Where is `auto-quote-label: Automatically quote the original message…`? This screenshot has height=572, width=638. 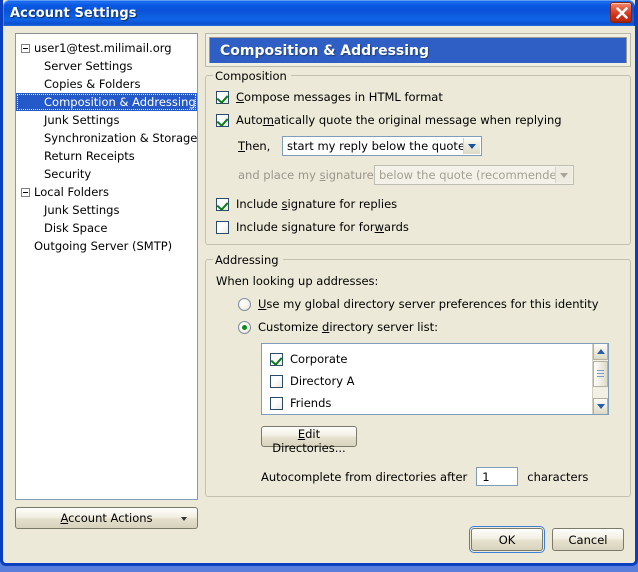 auto-quote-label: Automatically quote the original message… is located at coordinates (399, 120).